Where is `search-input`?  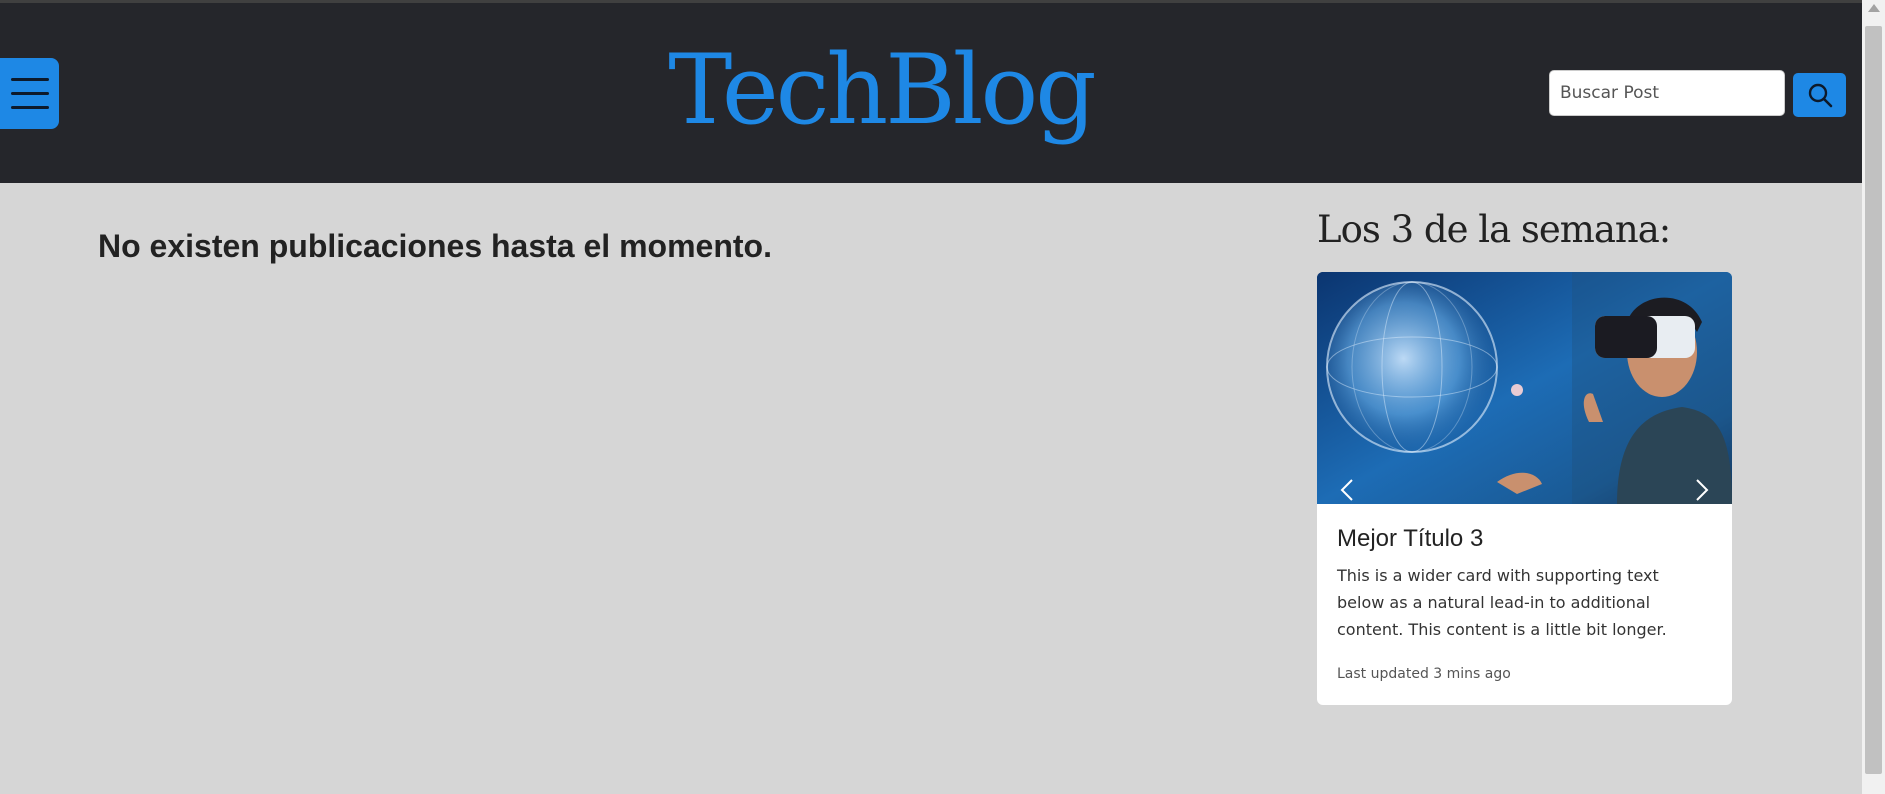 search-input is located at coordinates (1667, 93).